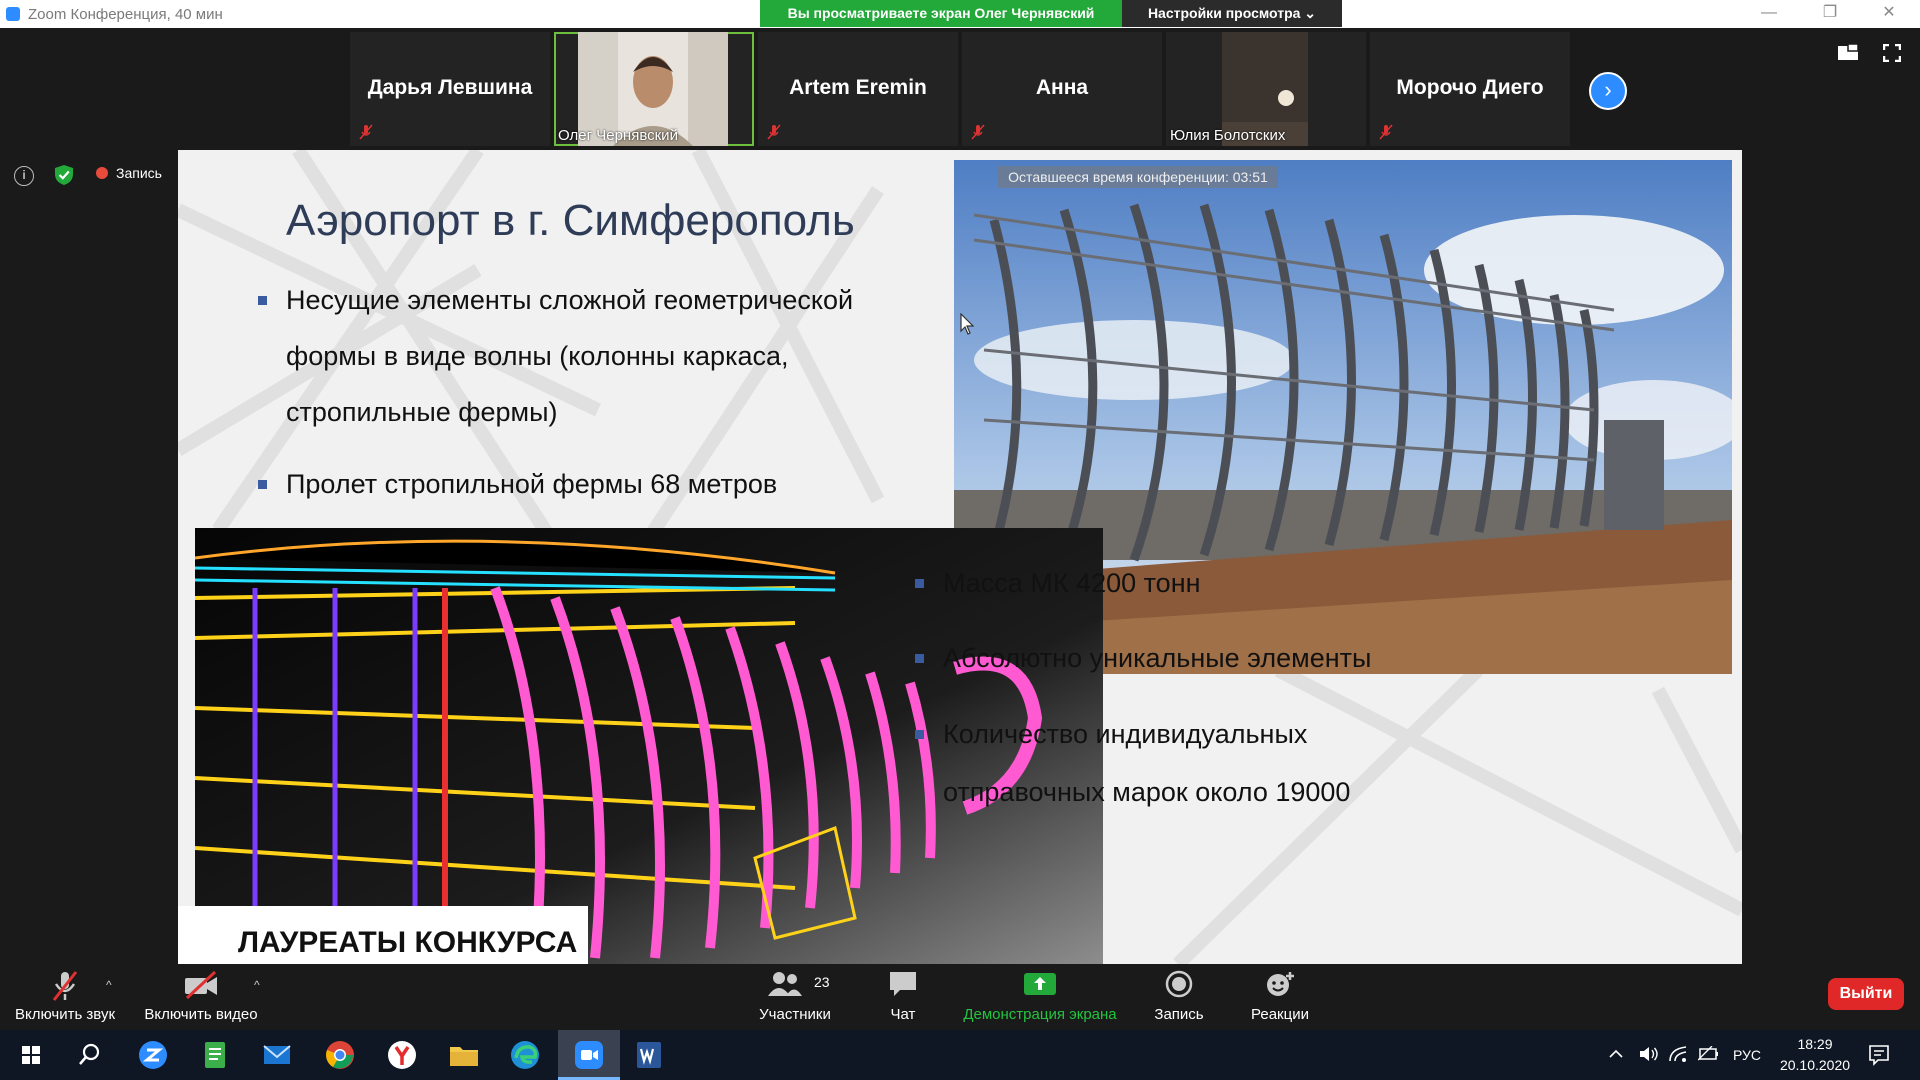  Describe the element at coordinates (340, 1055) in the screenshot. I see `chrome-icon` at that location.